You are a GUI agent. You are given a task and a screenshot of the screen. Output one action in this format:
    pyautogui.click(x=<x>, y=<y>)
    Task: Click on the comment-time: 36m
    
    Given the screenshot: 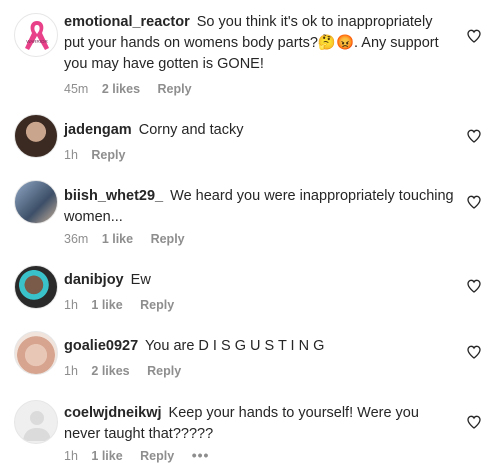 What is the action you would take?
    pyautogui.click(x=76, y=239)
    